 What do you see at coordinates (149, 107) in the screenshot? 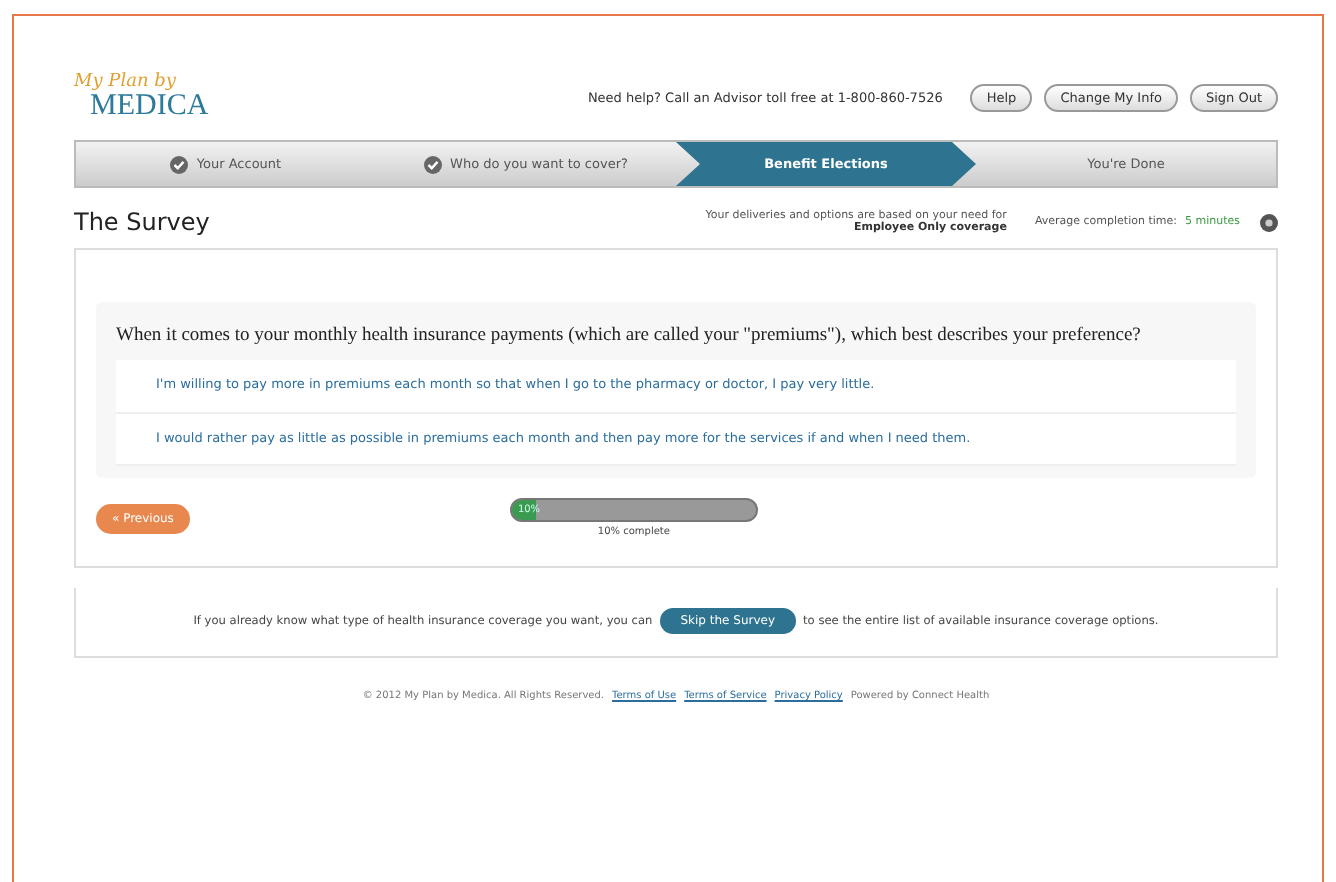
I see `logo-text: MEDICA` at bounding box center [149, 107].